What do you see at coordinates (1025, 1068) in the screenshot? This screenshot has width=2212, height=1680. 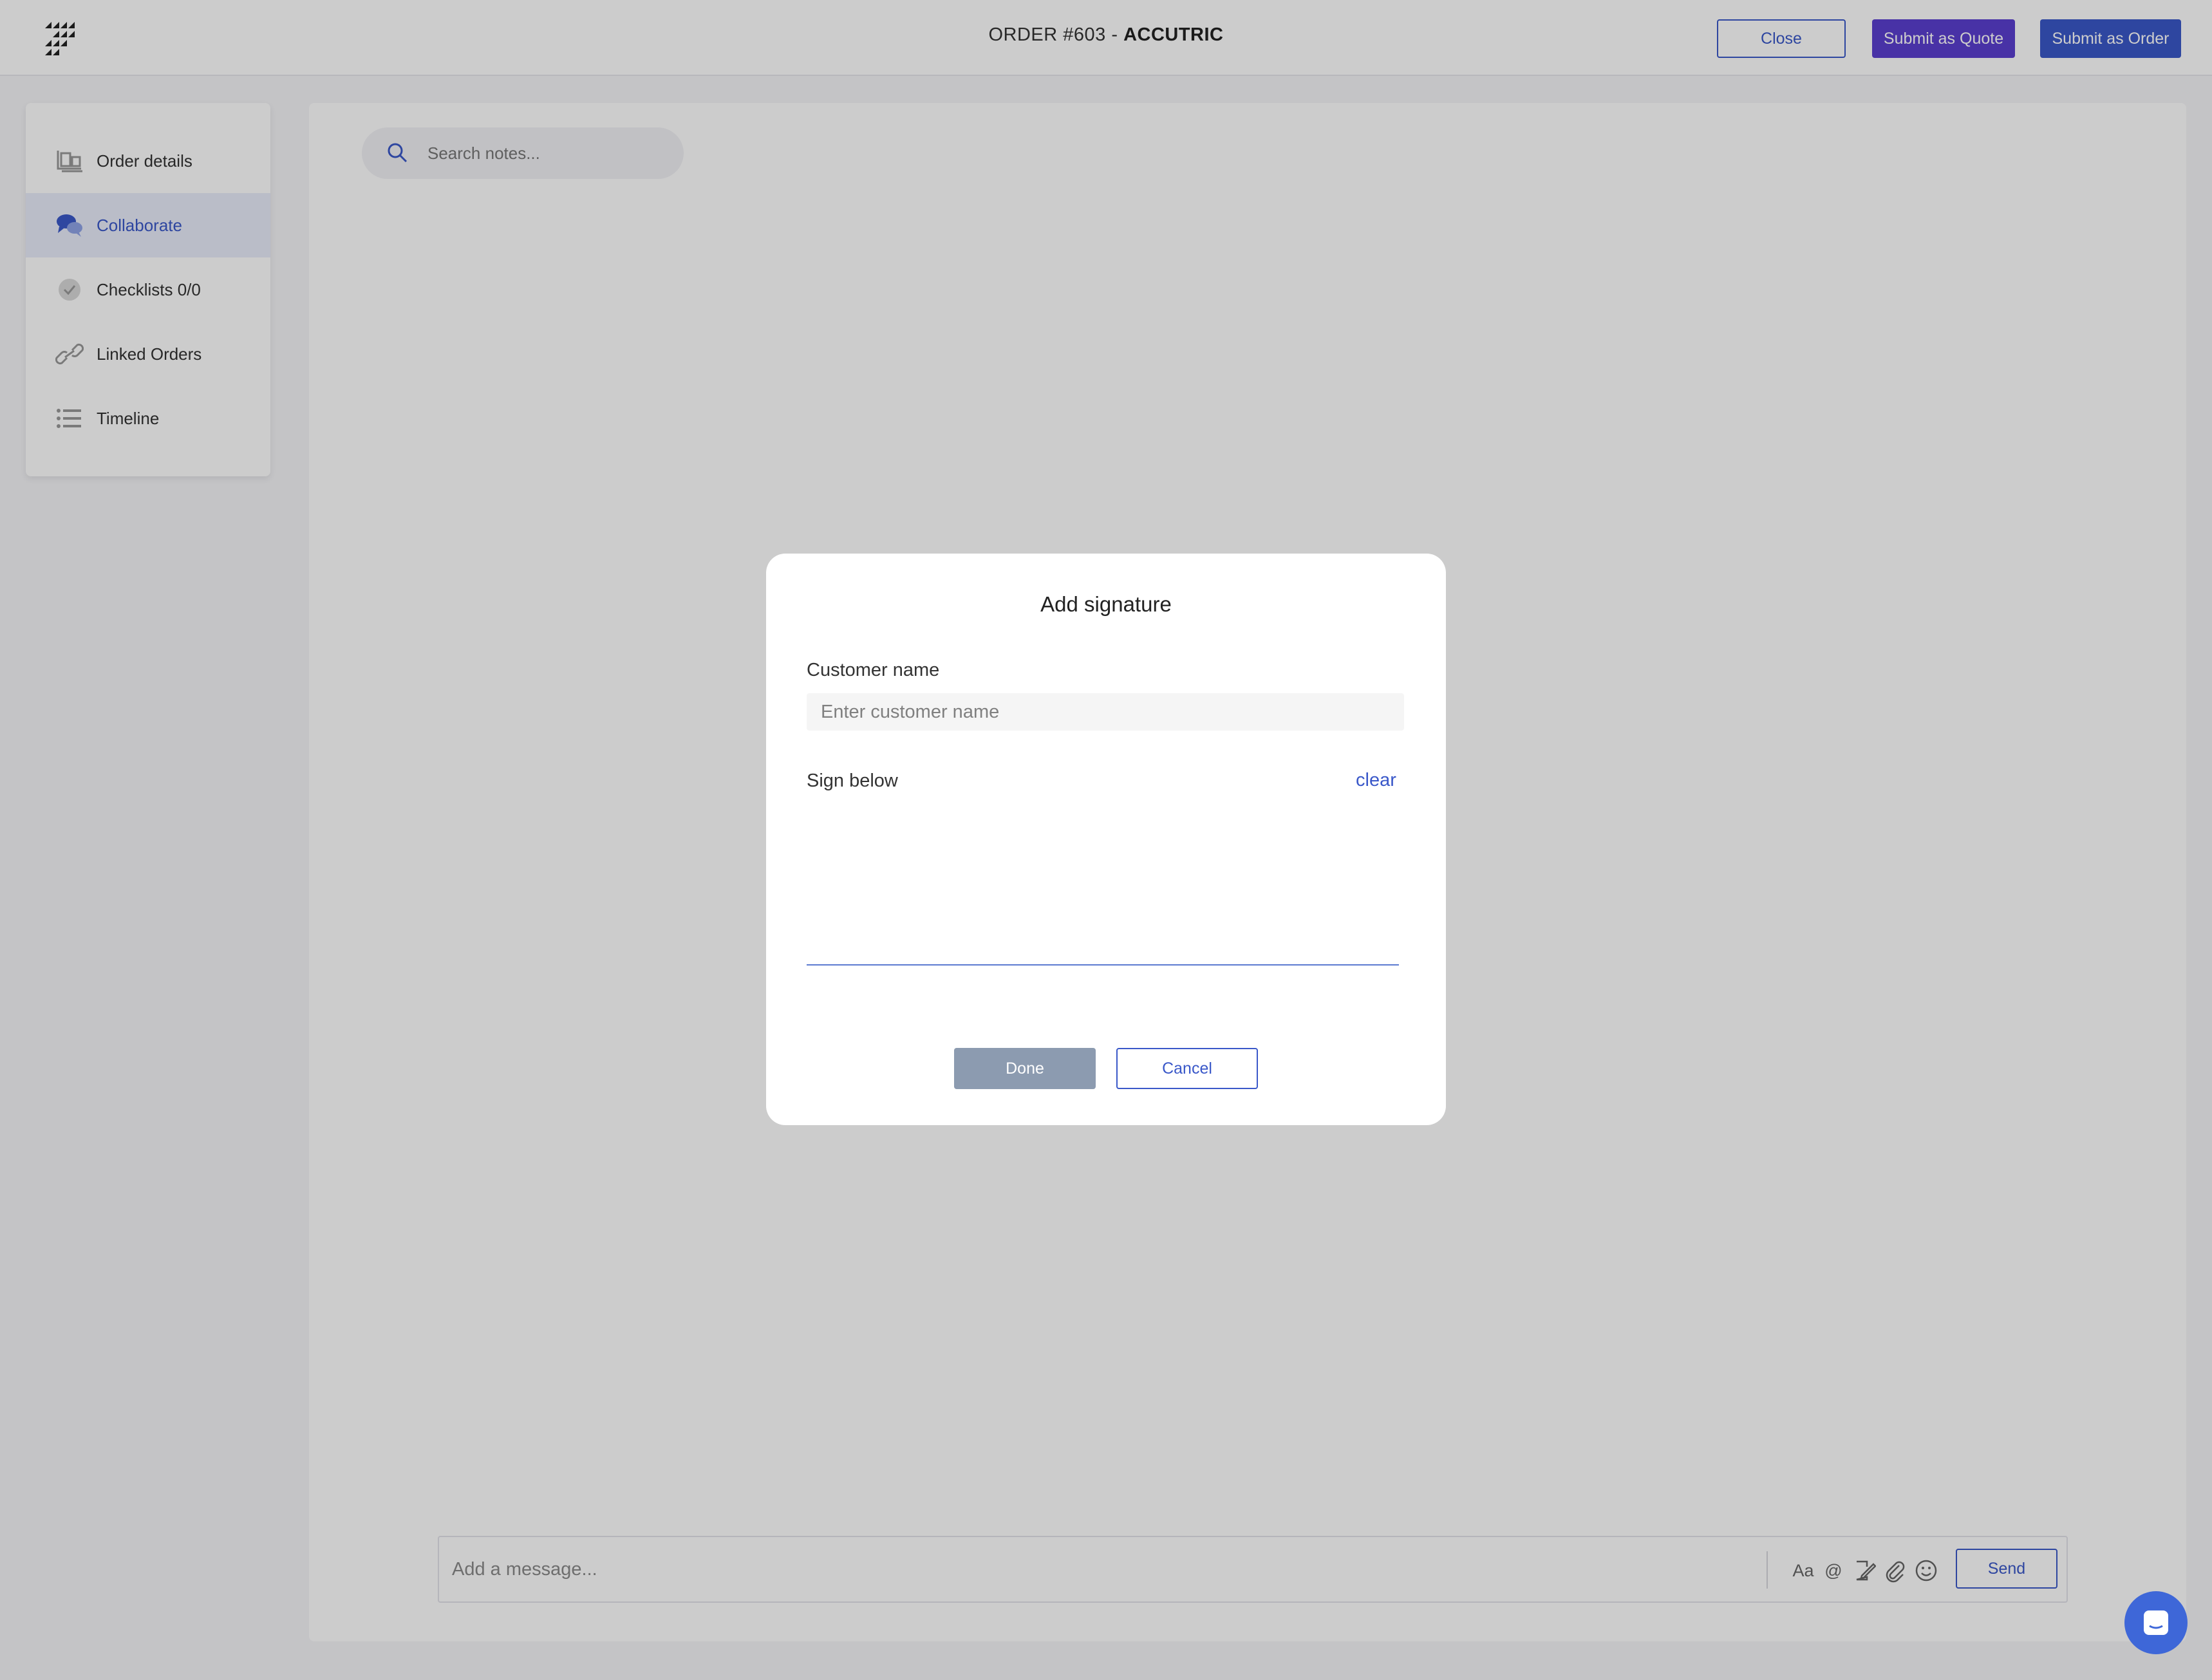 I see `done-button: Done` at bounding box center [1025, 1068].